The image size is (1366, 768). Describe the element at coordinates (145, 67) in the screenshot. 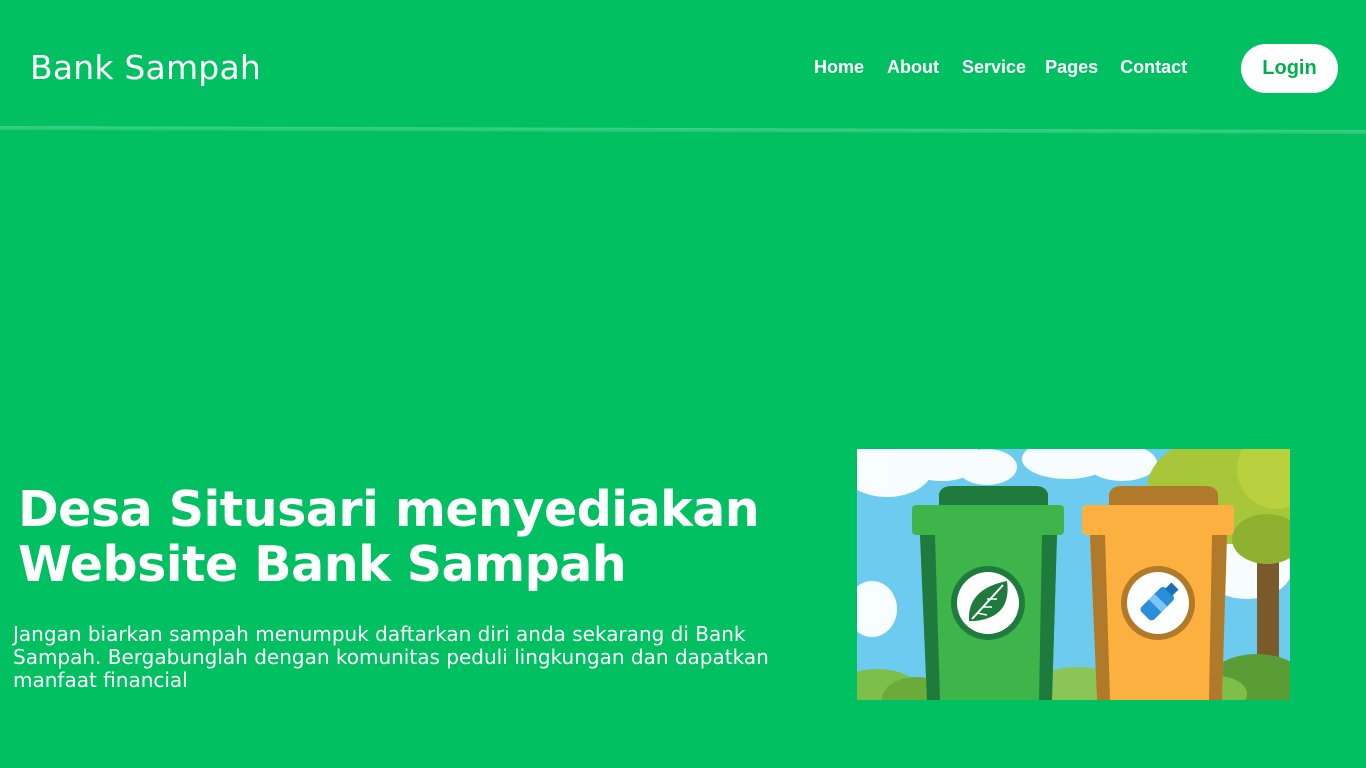

I see `brand-logo: Bank Sampah` at that location.